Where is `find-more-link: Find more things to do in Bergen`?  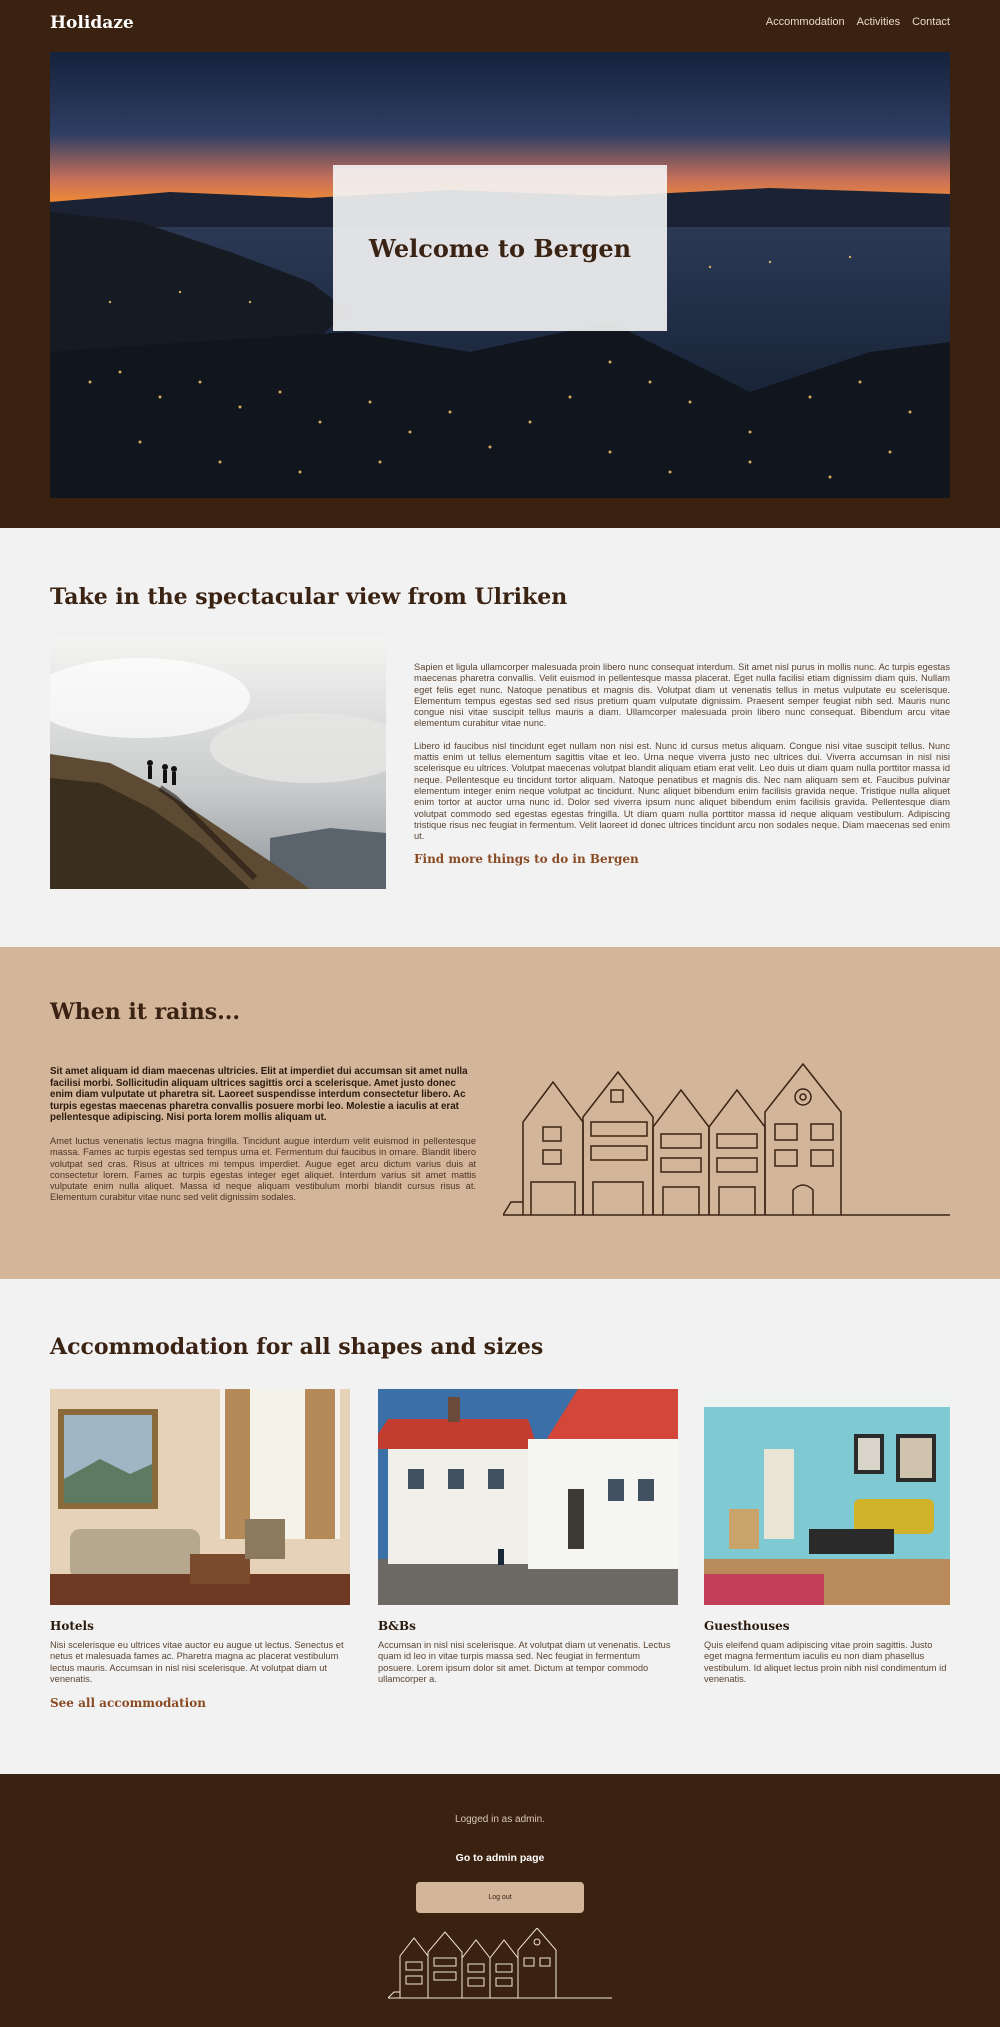
find-more-link: Find more things to do in Bergen is located at coordinates (526, 859).